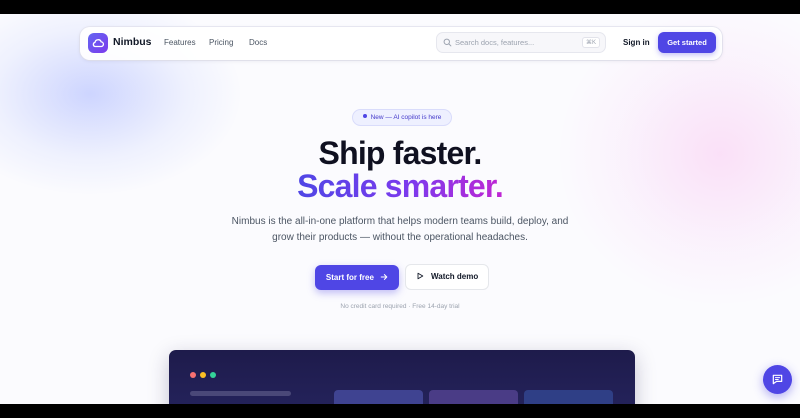  Describe the element at coordinates (98, 43) in the screenshot. I see `cloud-icon` at that location.